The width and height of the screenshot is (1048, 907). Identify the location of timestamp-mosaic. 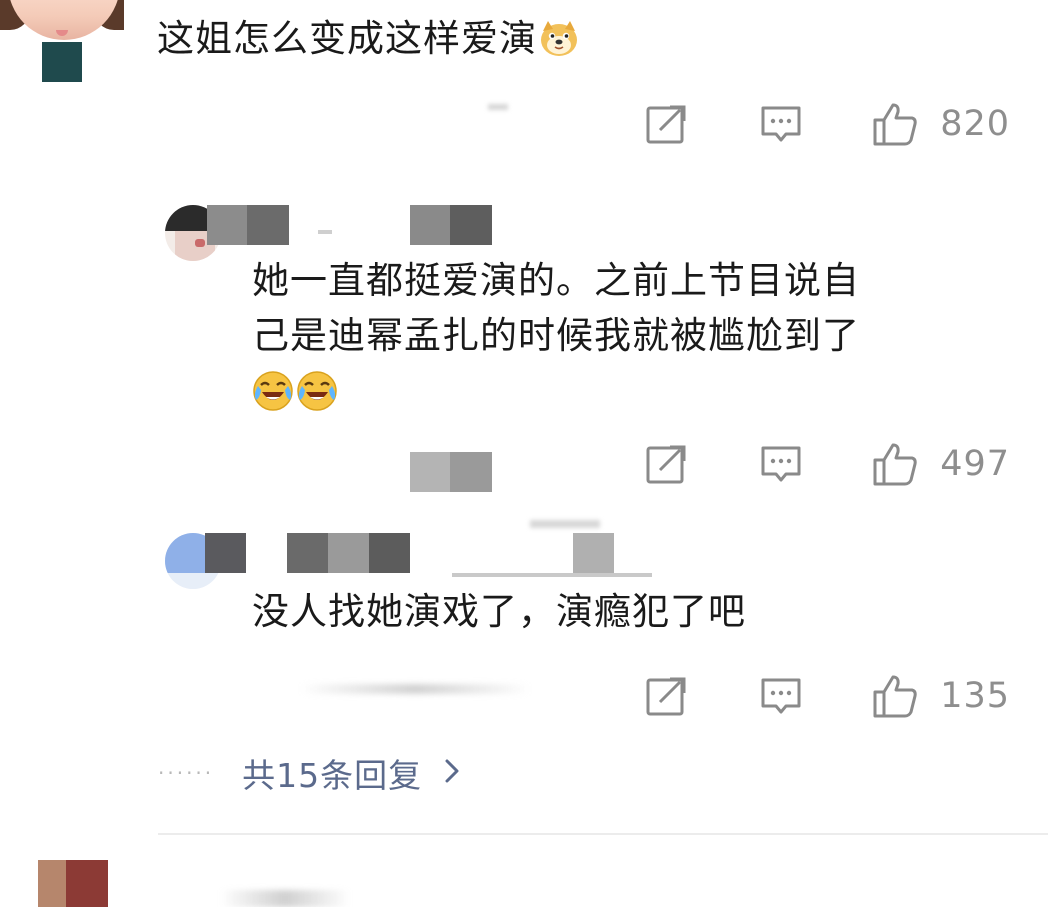
(451, 472).